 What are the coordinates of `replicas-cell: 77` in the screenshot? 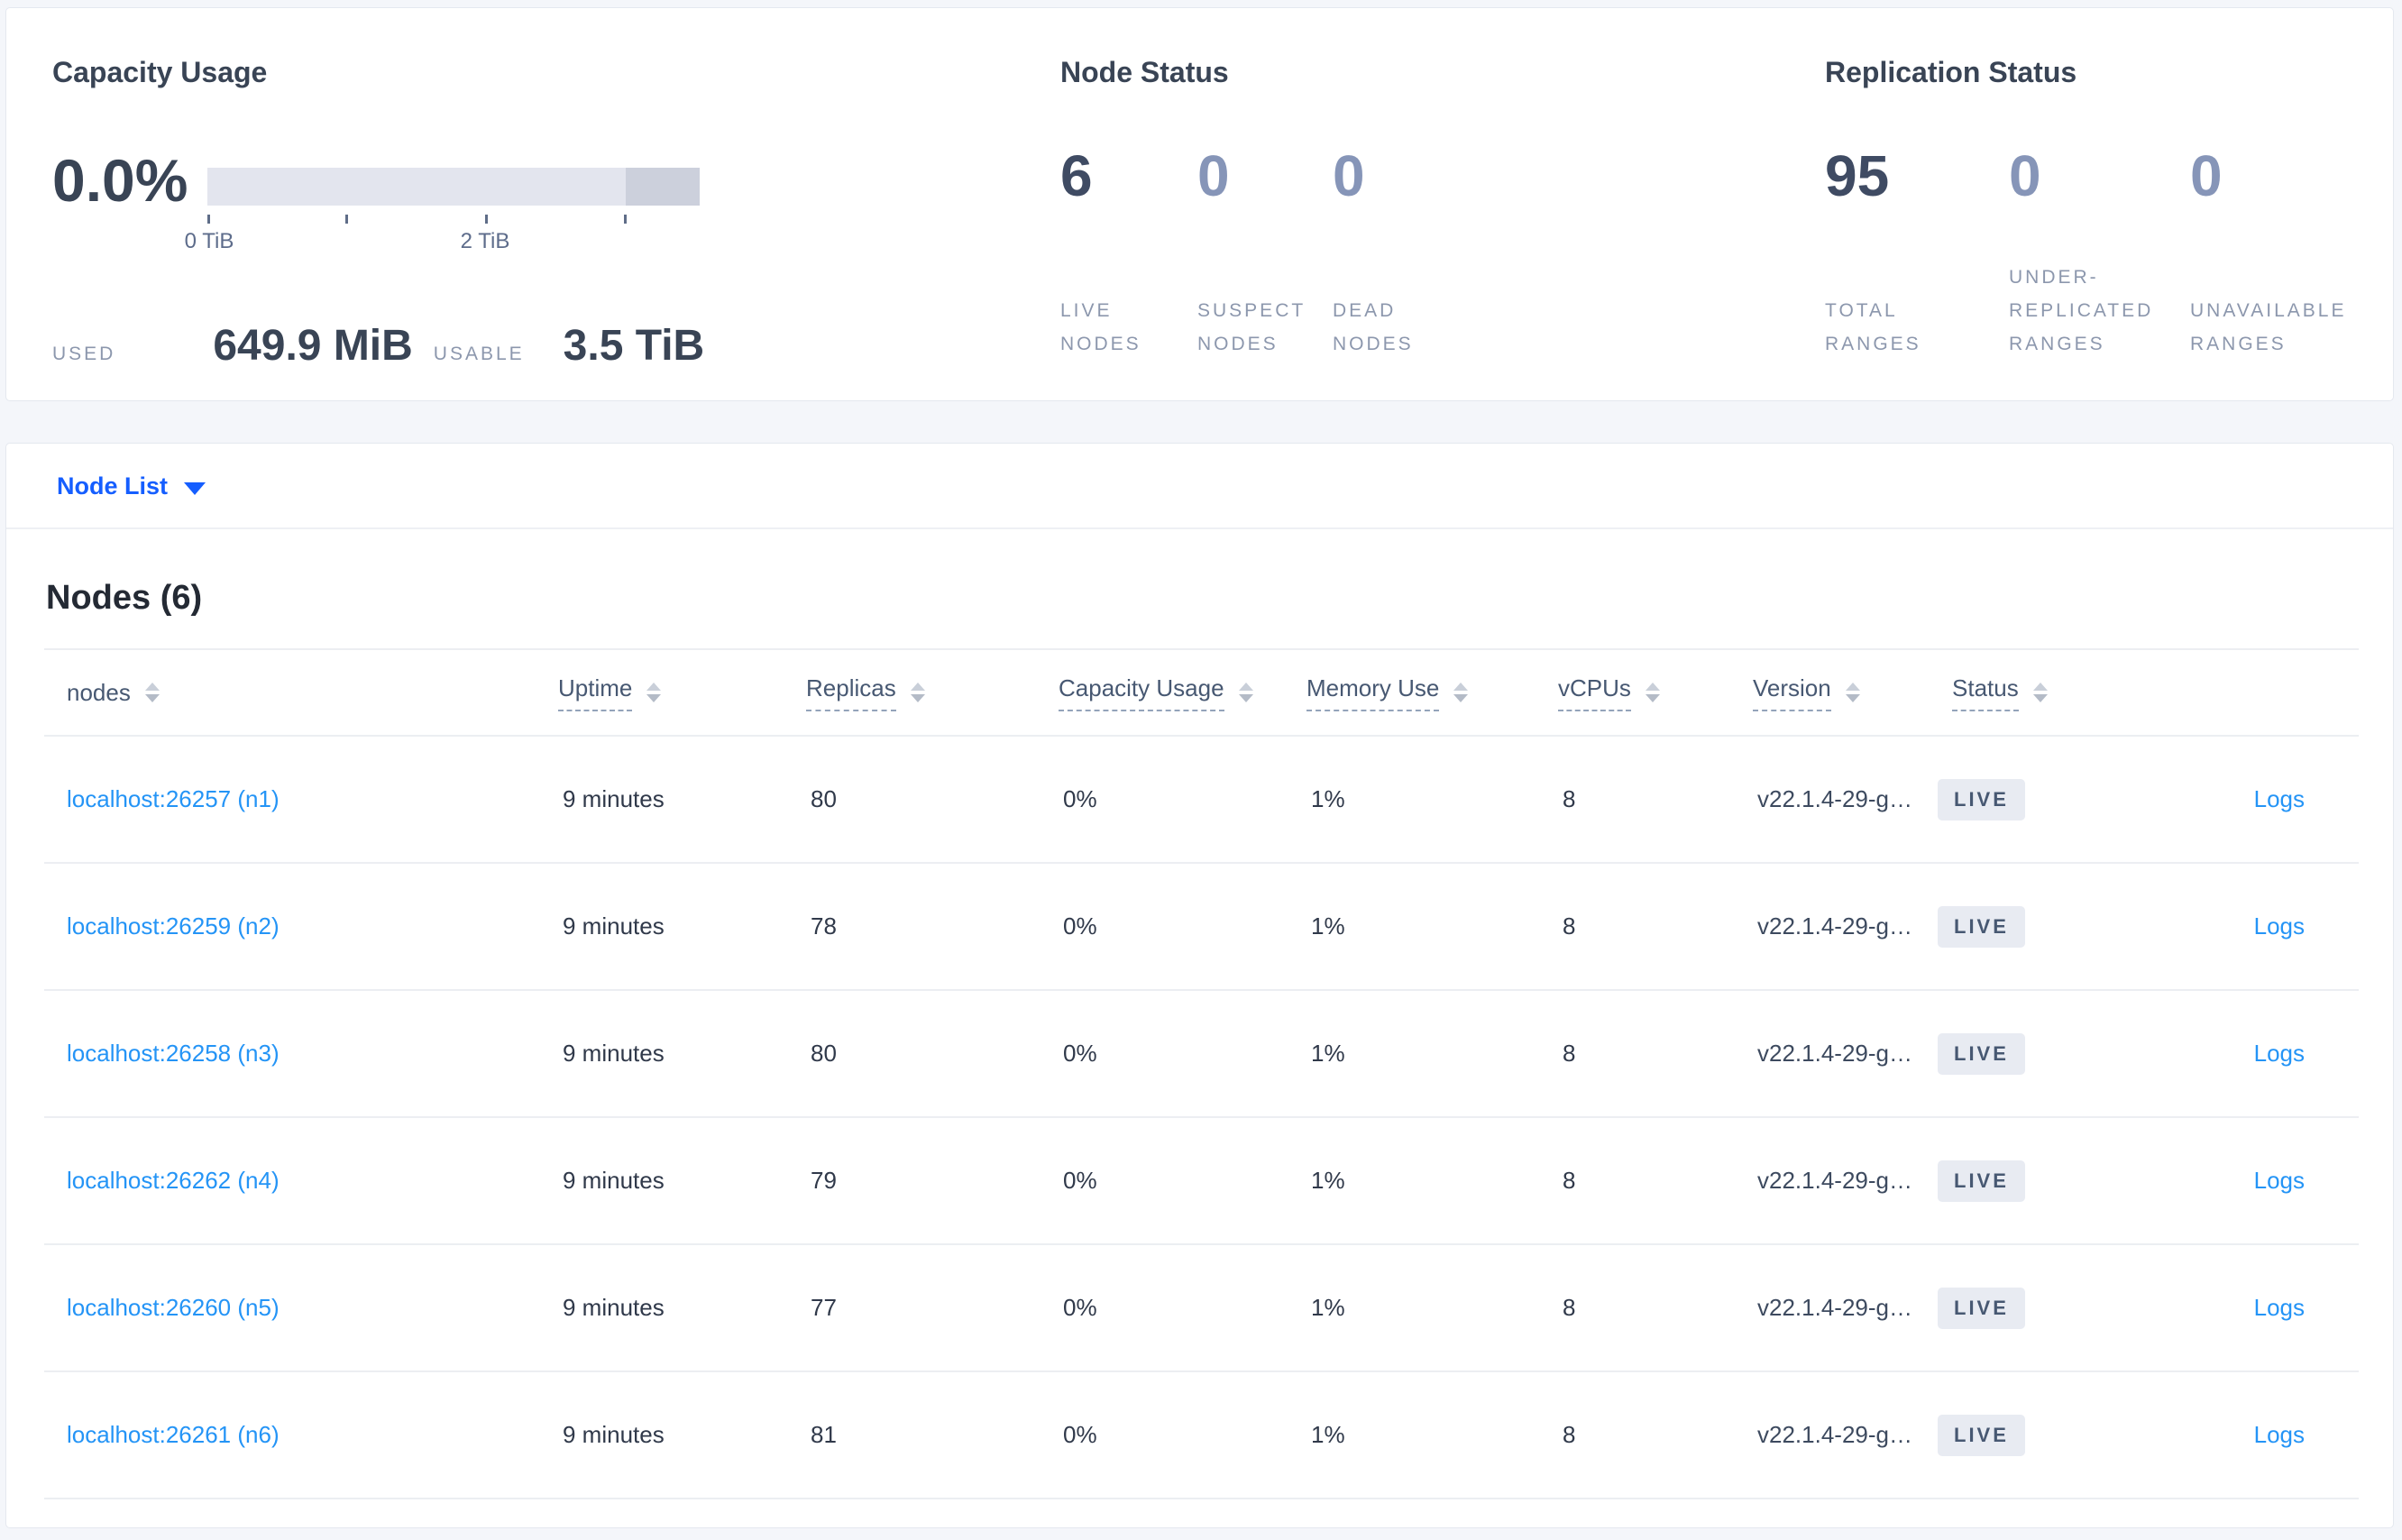 It's located at (824, 1307).